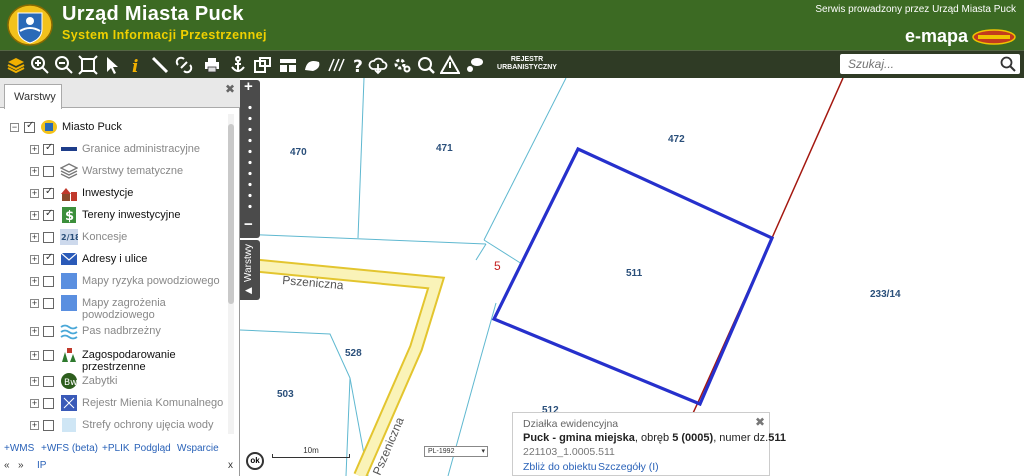 Image resolution: width=1024 pixels, height=476 pixels. Describe the element at coordinates (118, 173) in the screenshot. I see `layer-item: + Warstwy tematyczne` at that location.